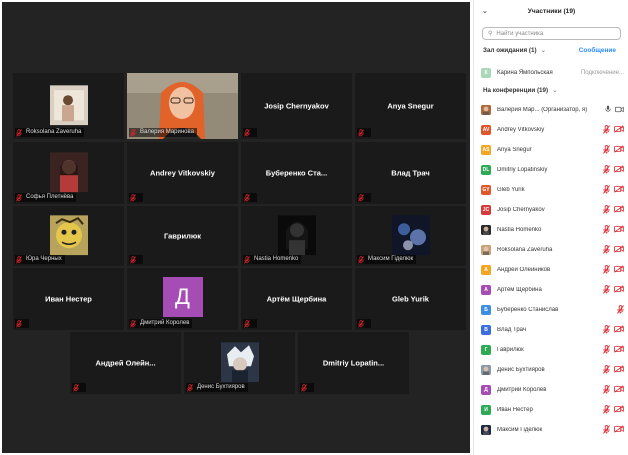  Describe the element at coordinates (68, 236) in the screenshot. I see `video-tile: Юра Черных` at that location.